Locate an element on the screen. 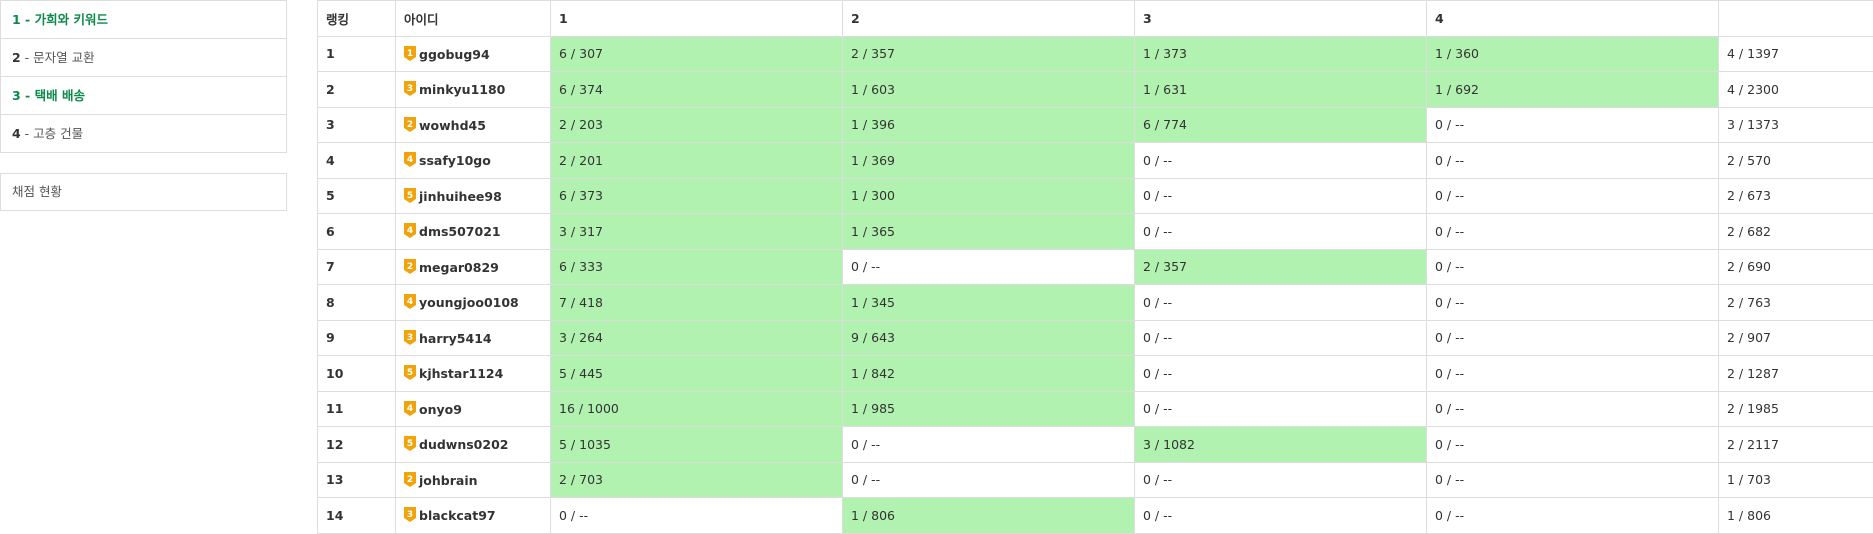  rank-cell: 1 is located at coordinates (356, 53).